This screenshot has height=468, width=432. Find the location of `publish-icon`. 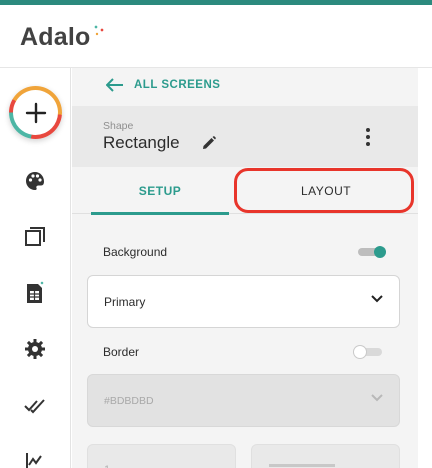

publish-icon is located at coordinates (35, 405).